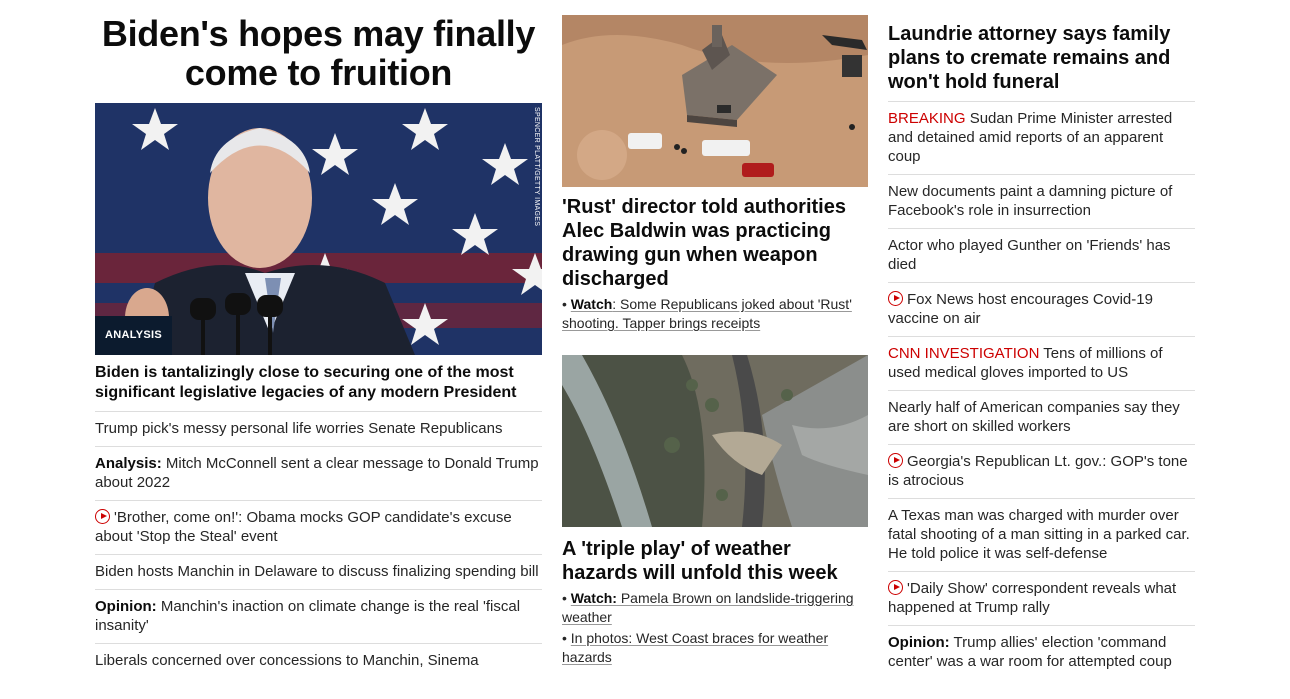 The image size is (1290, 699). I want to click on watch-label: Watch:, so click(593, 598).